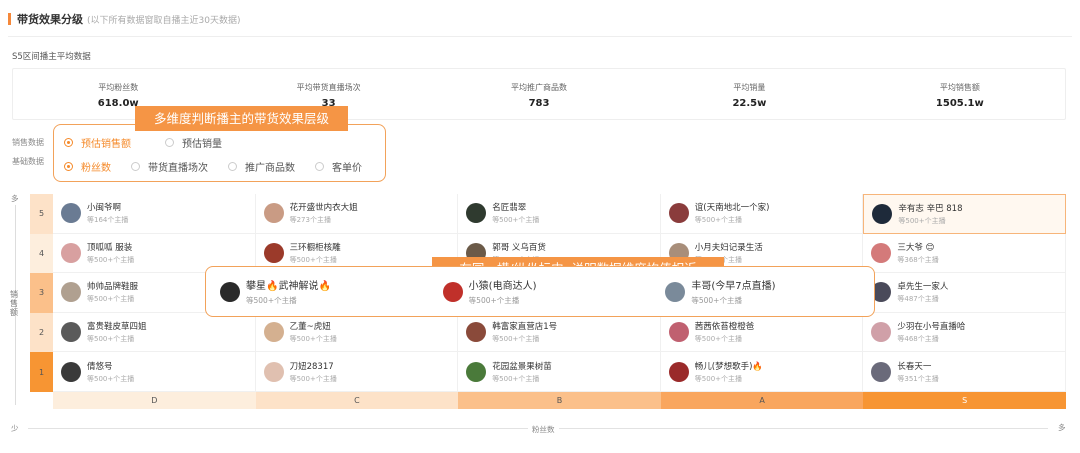  I want to click on anchor-cell: 辛有志 辛巴 818 等500+个主播, so click(964, 214).